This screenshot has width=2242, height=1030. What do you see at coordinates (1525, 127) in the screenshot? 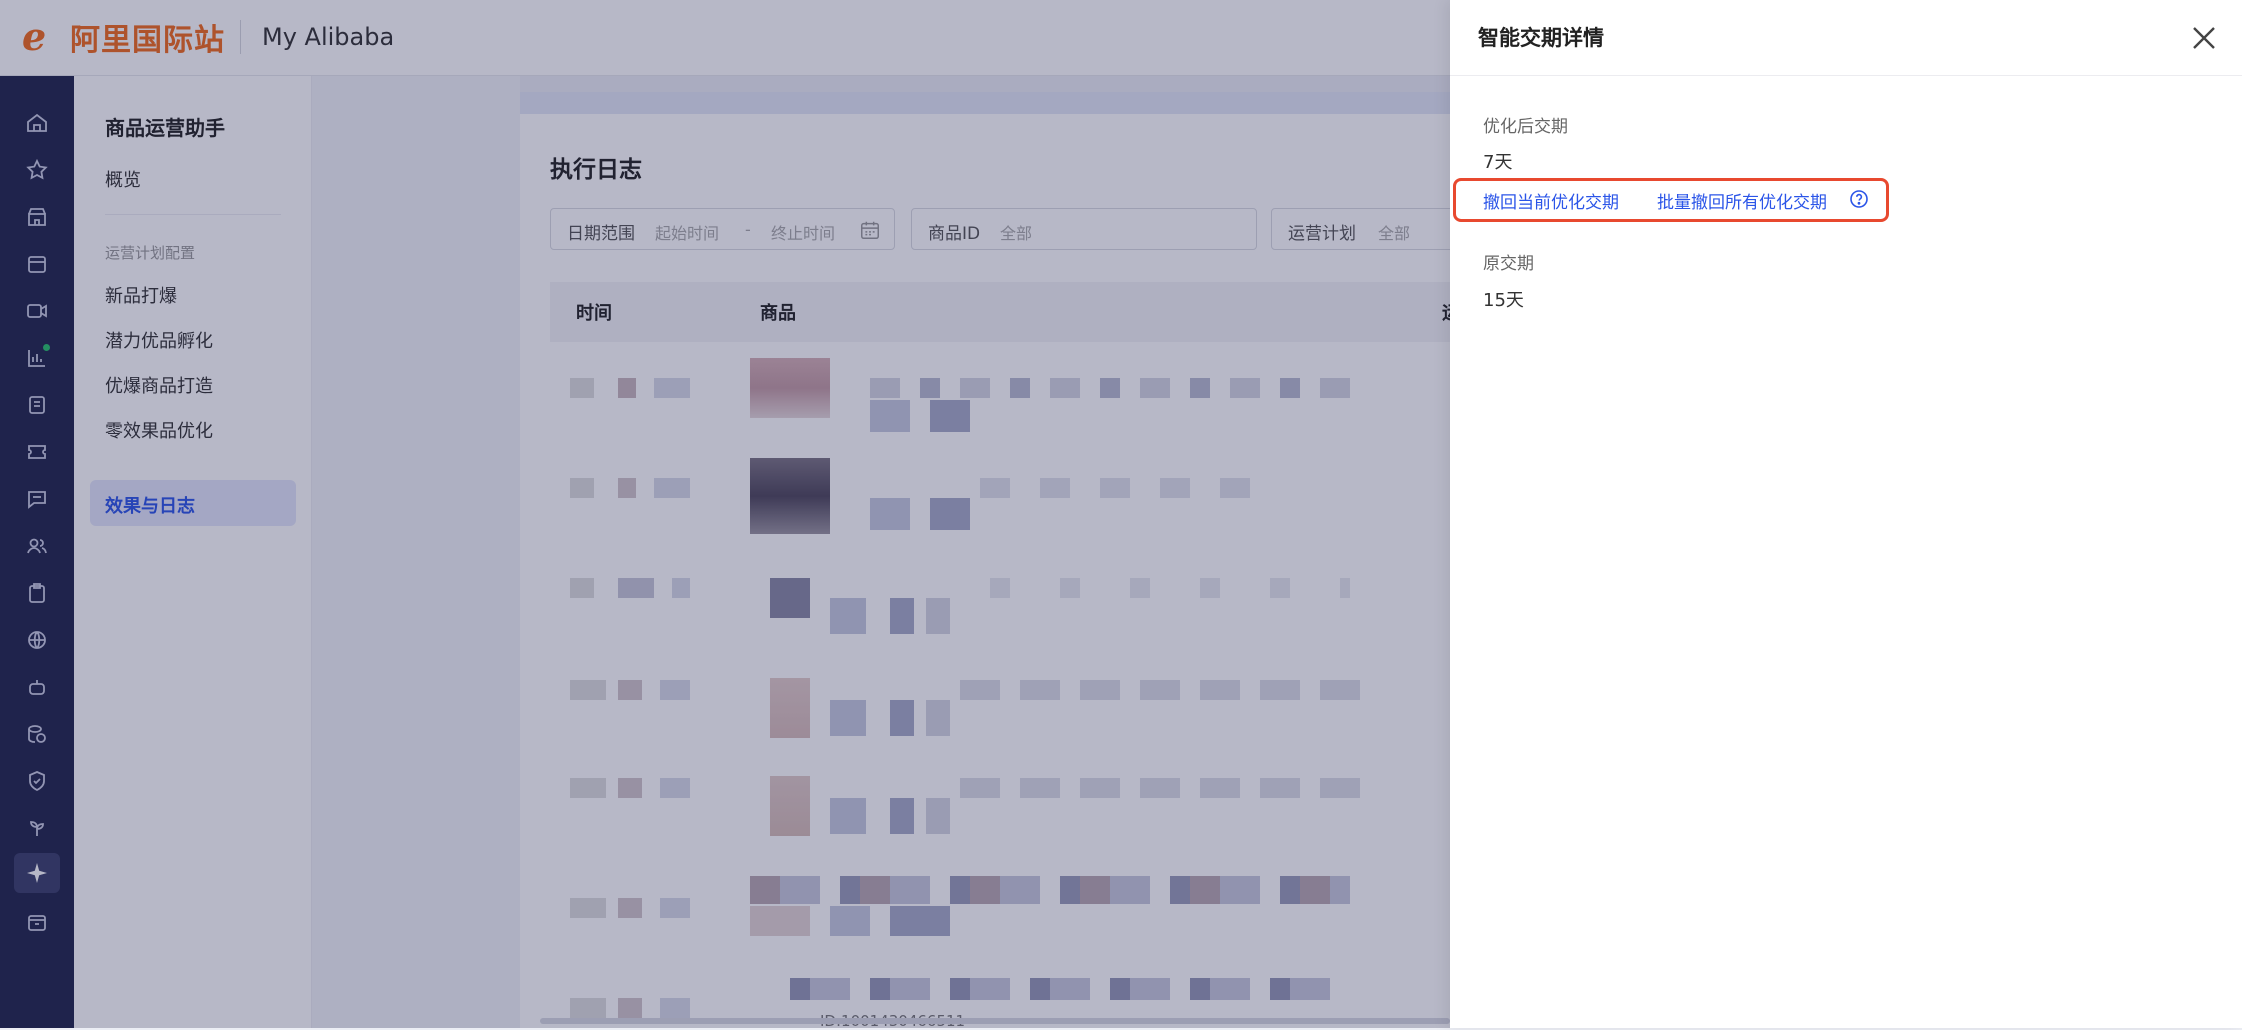
I see `optimized-delivery-label: 优化后交期` at bounding box center [1525, 127].